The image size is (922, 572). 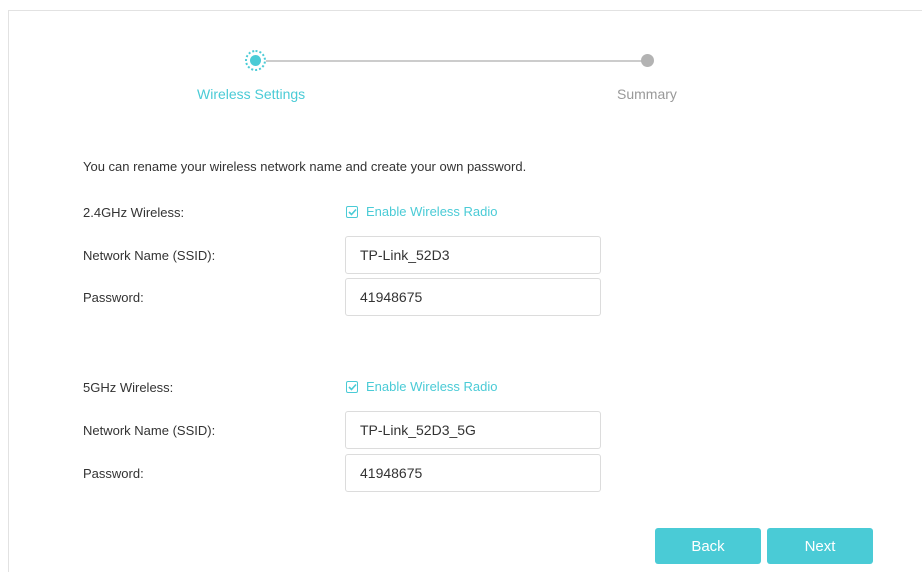 What do you see at coordinates (647, 60) in the screenshot?
I see `step-pending-indicator` at bounding box center [647, 60].